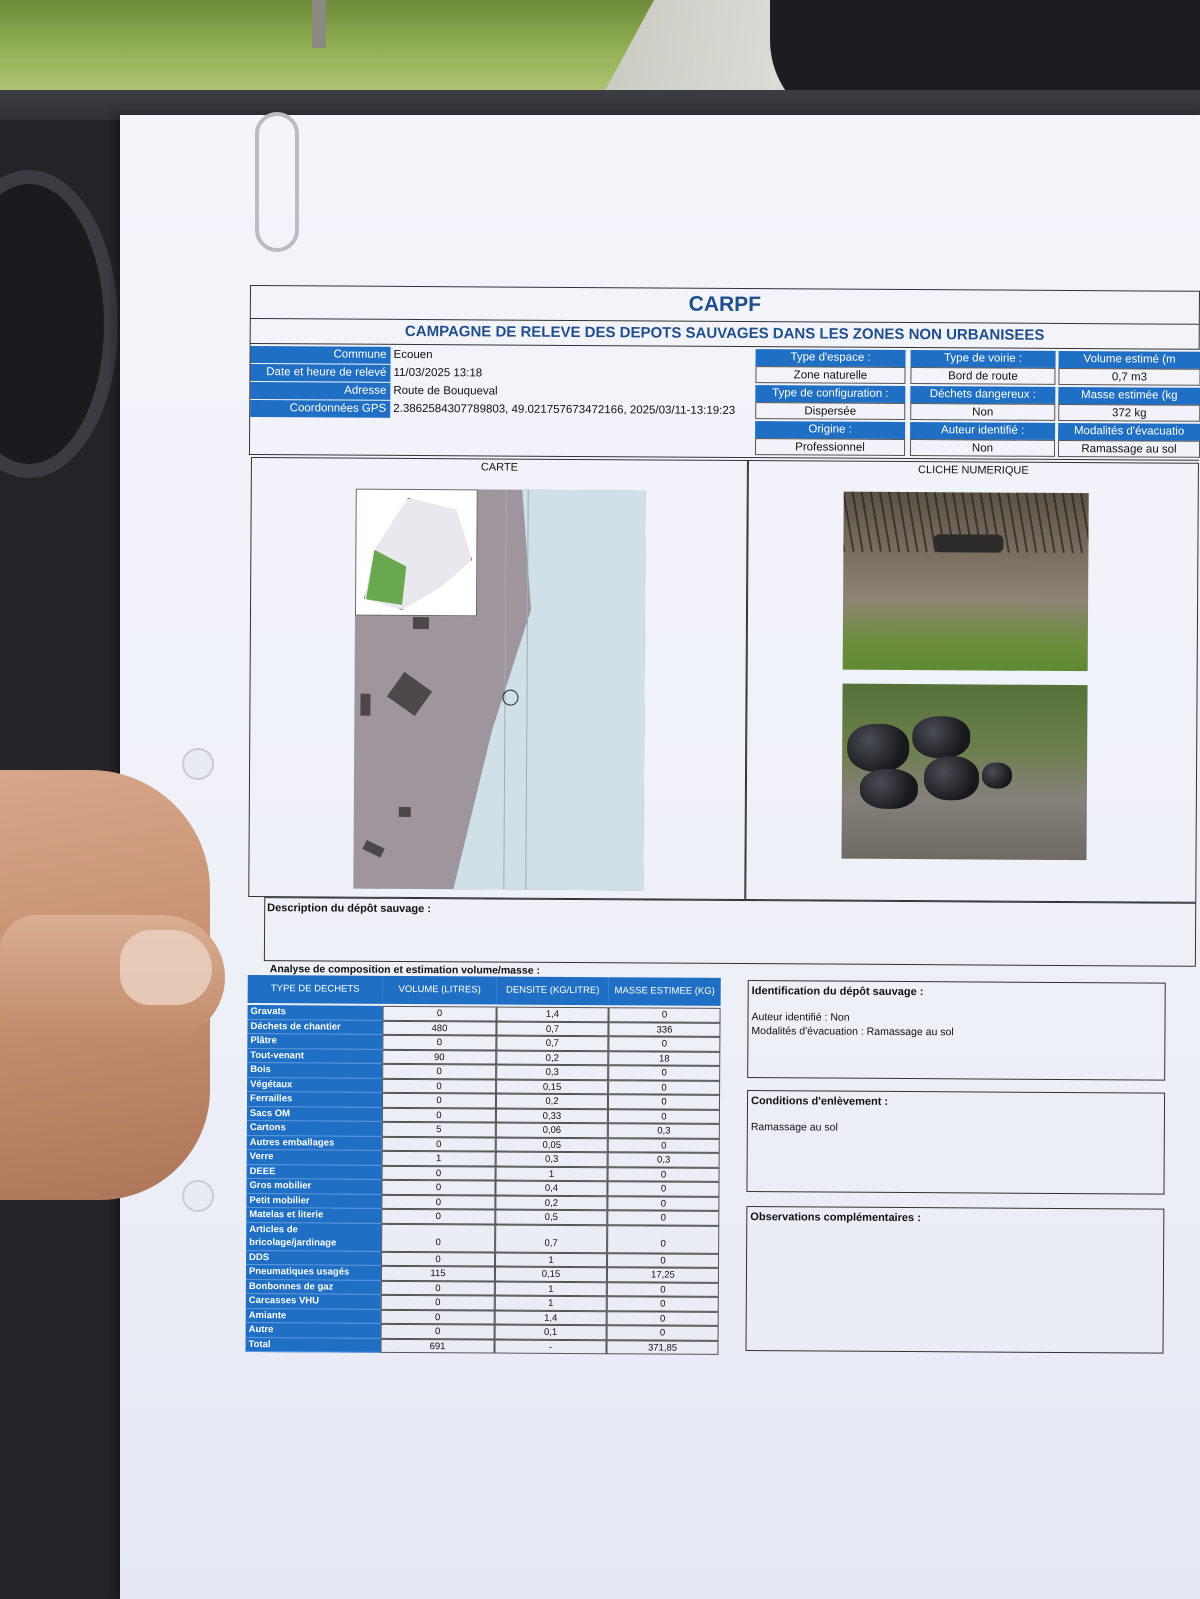 This screenshot has height=1599, width=1200. I want to click on composition-value-cell: 0,5, so click(551, 1217).